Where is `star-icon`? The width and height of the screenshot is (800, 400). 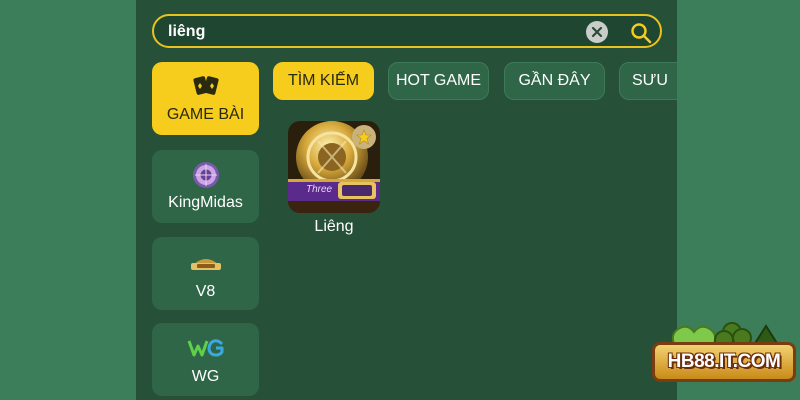 star-icon is located at coordinates (364, 137).